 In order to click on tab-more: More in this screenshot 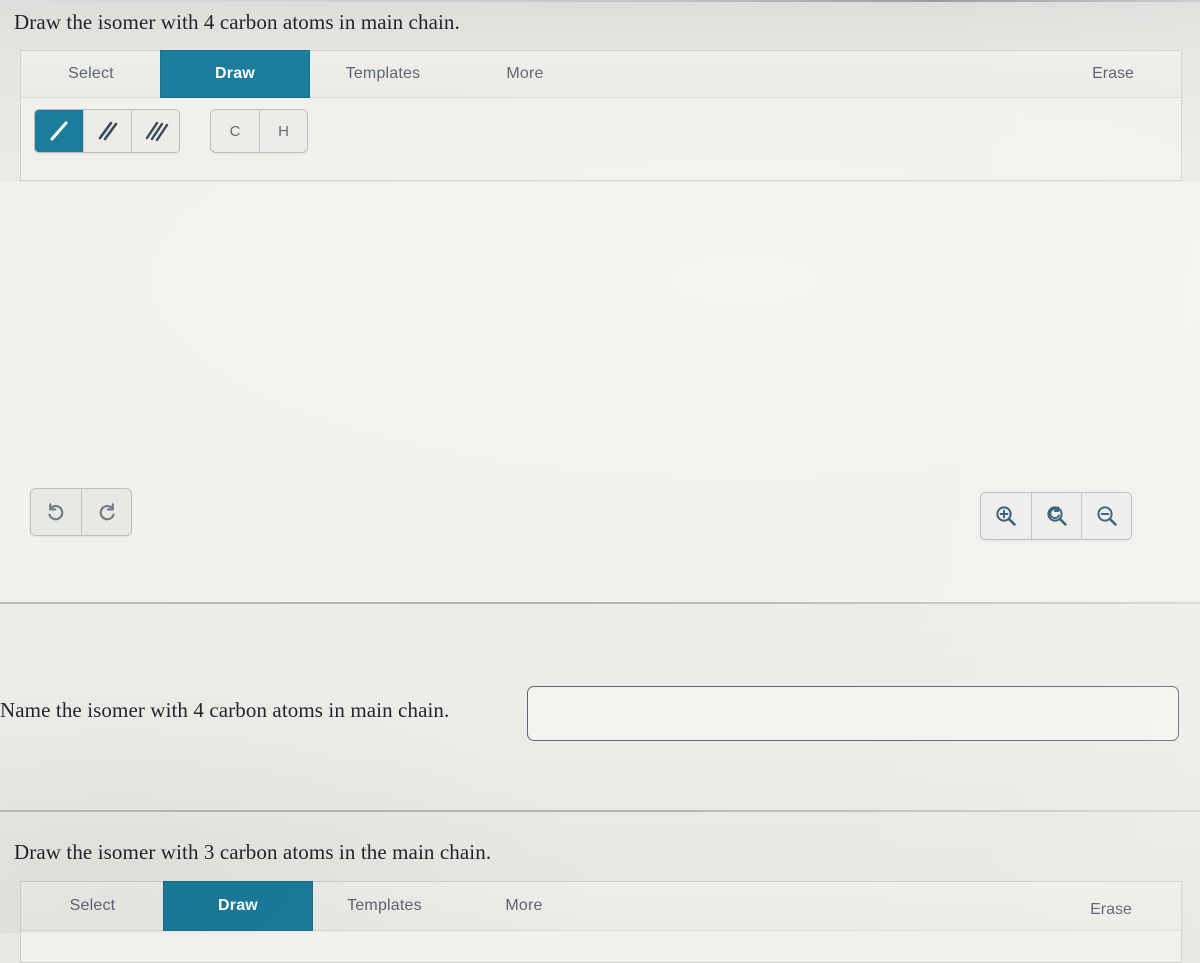, I will do `click(525, 74)`.